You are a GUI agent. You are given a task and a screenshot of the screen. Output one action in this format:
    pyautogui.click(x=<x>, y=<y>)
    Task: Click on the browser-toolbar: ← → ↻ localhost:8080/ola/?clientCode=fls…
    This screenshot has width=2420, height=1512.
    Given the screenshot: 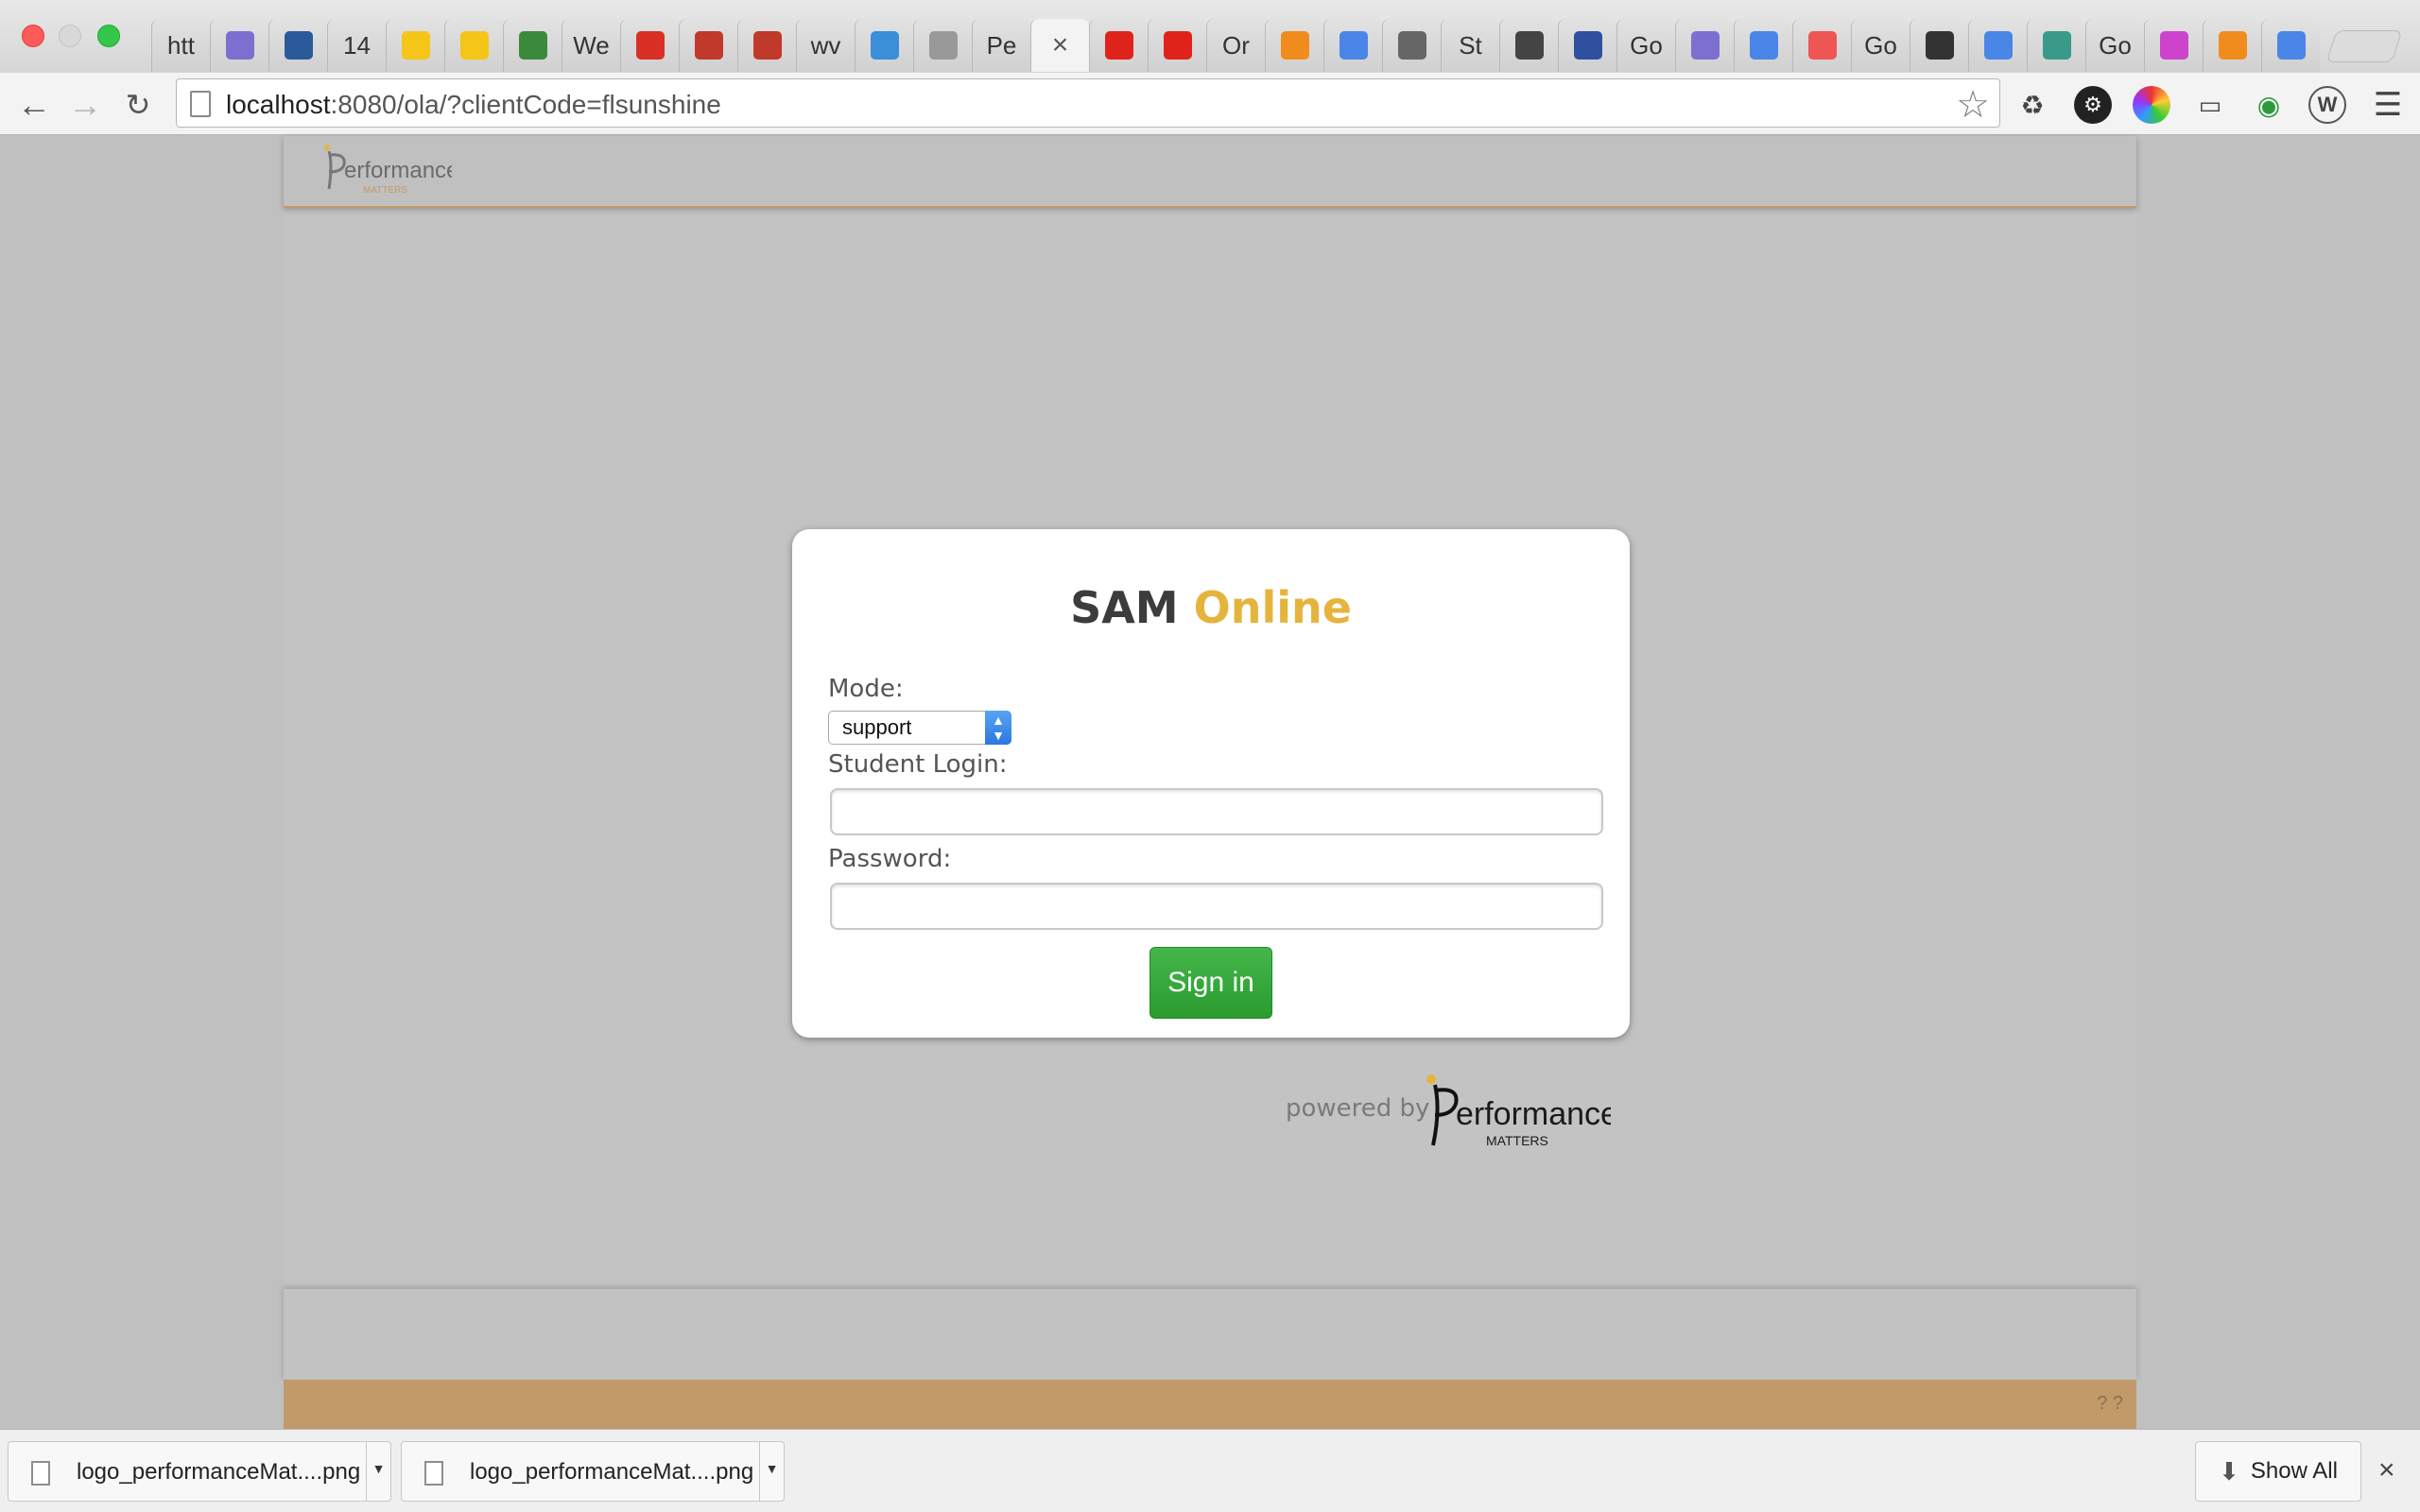 What is the action you would take?
    pyautogui.click(x=1210, y=104)
    